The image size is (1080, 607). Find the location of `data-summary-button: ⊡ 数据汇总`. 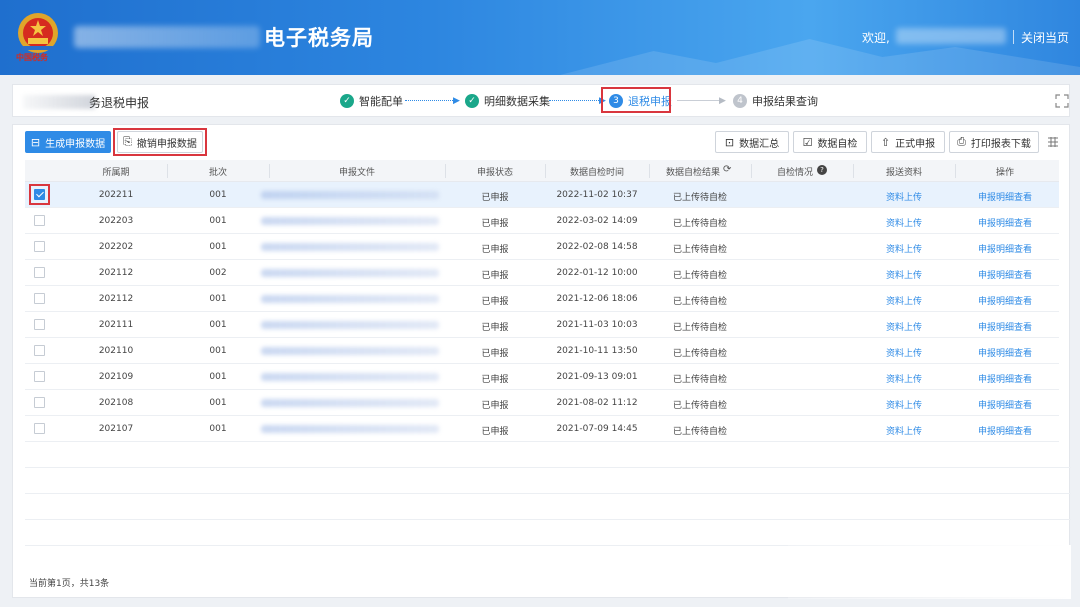

data-summary-button: ⊡ 数据汇总 is located at coordinates (752, 142).